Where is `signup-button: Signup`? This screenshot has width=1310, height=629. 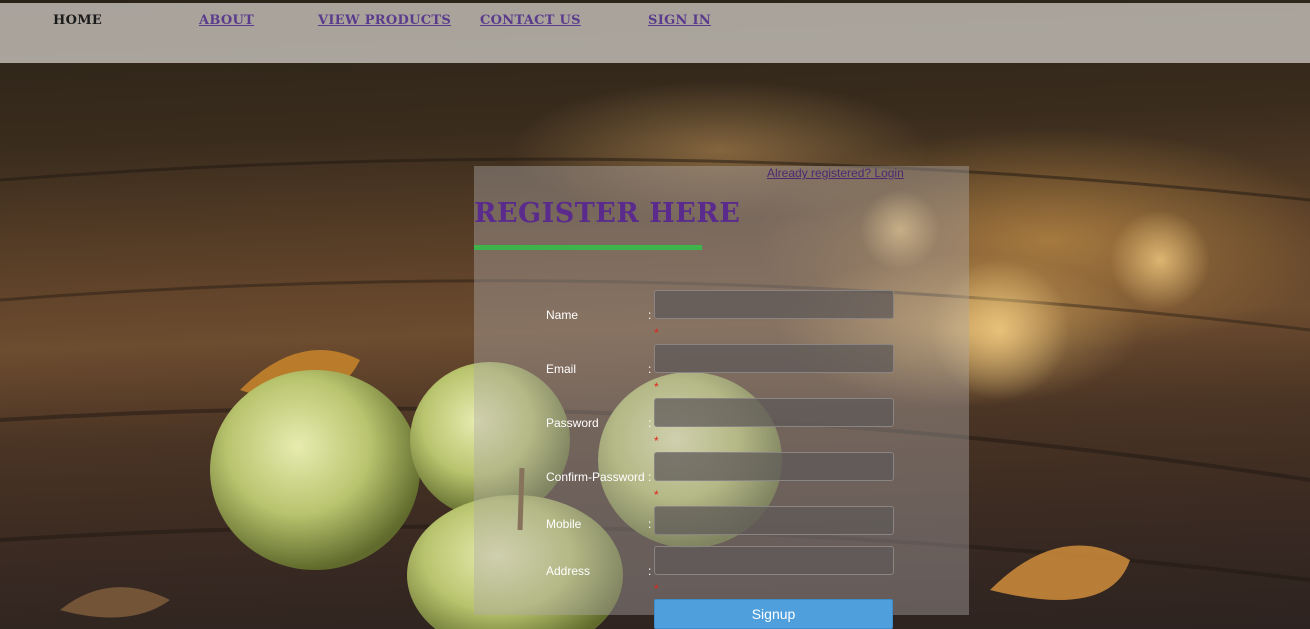 signup-button: Signup is located at coordinates (773, 614).